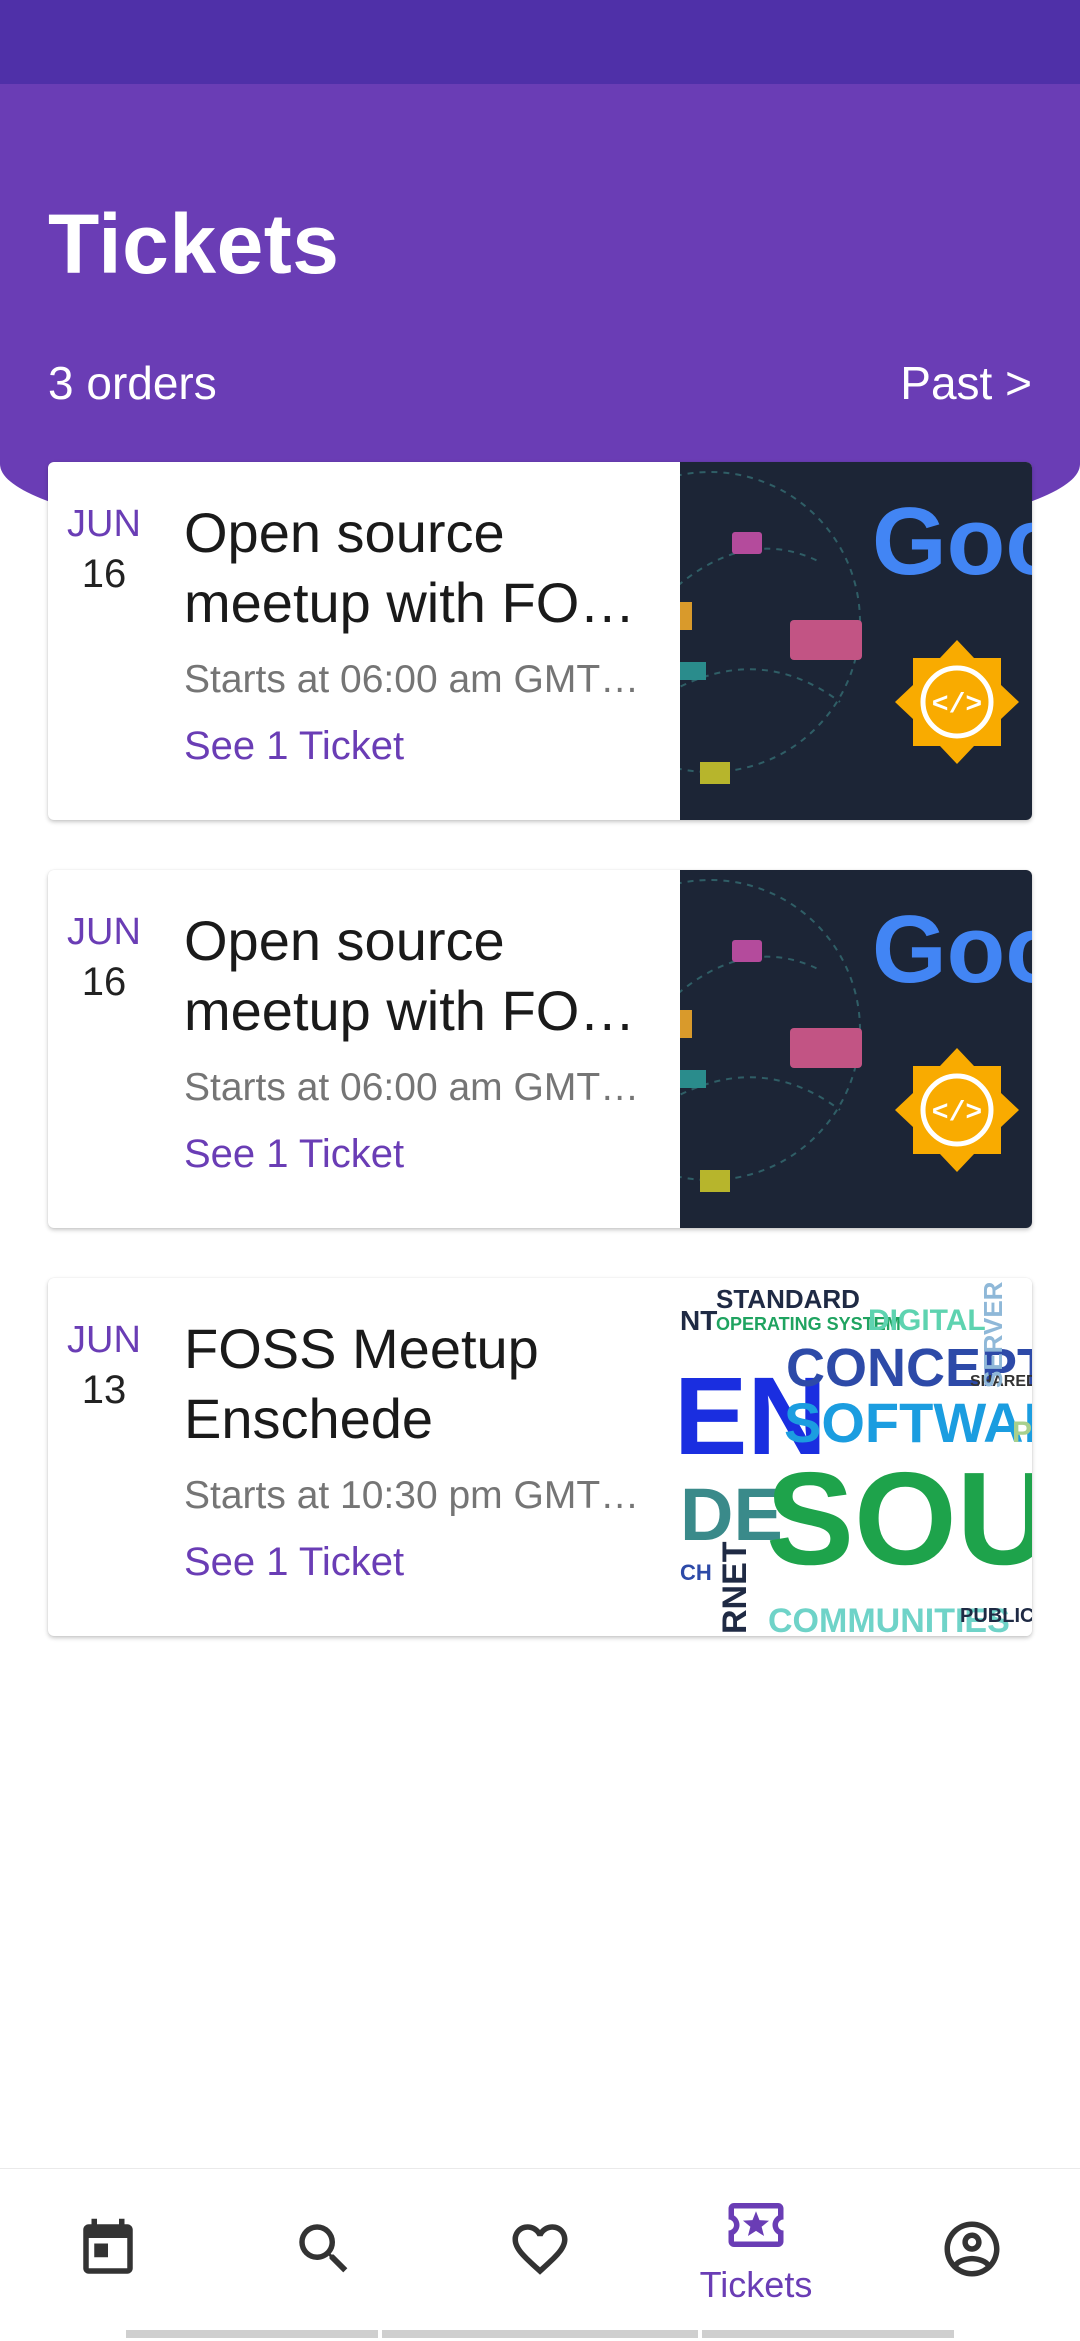  I want to click on svg-text: SOURC, so click(899, 1518).